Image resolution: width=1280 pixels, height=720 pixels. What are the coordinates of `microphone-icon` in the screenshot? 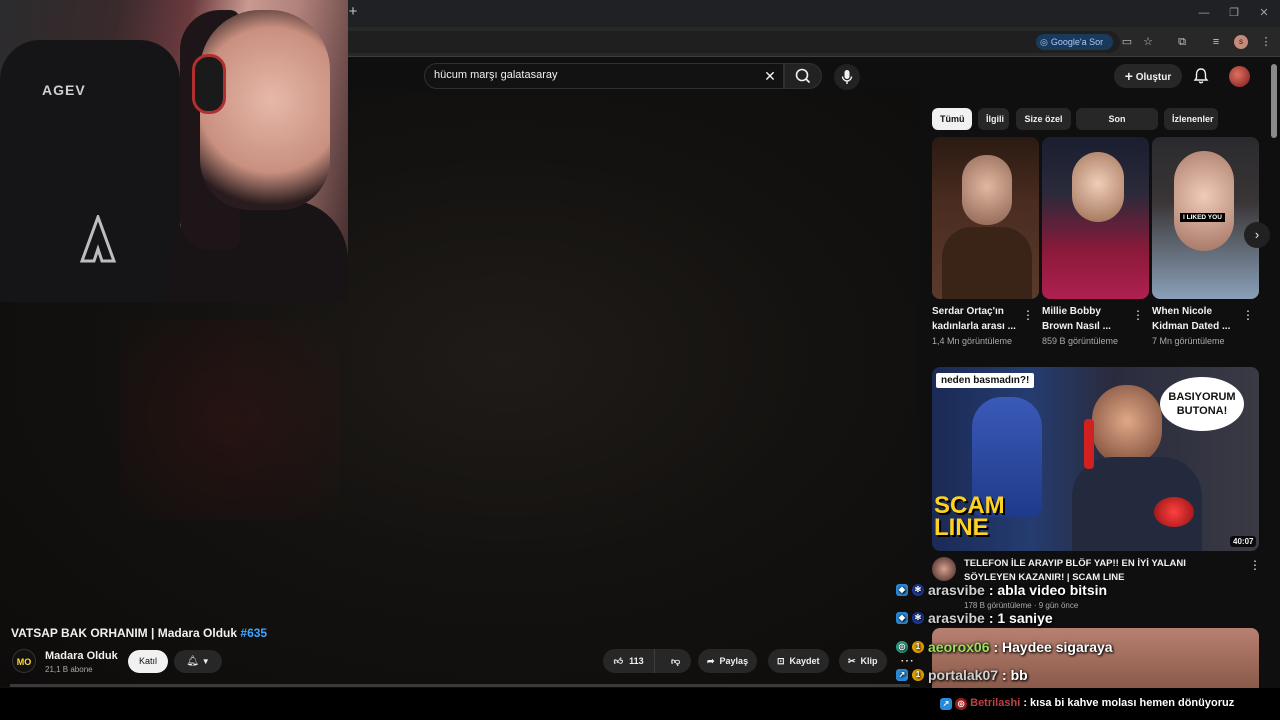 It's located at (847, 77).